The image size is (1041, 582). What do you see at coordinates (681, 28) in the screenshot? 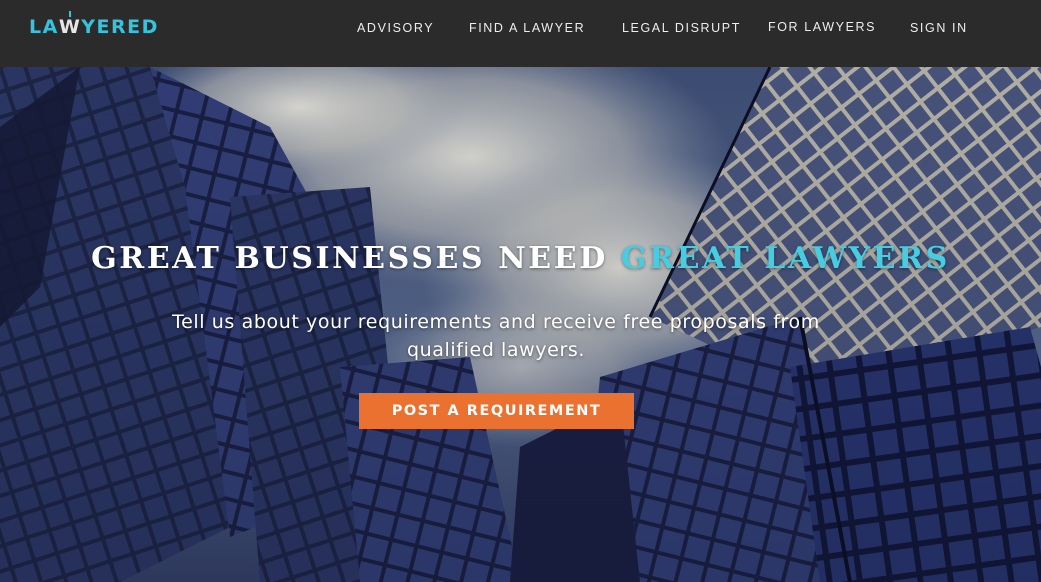
I see `nav-legal-disrupt: LEGAL DISRUPT` at bounding box center [681, 28].